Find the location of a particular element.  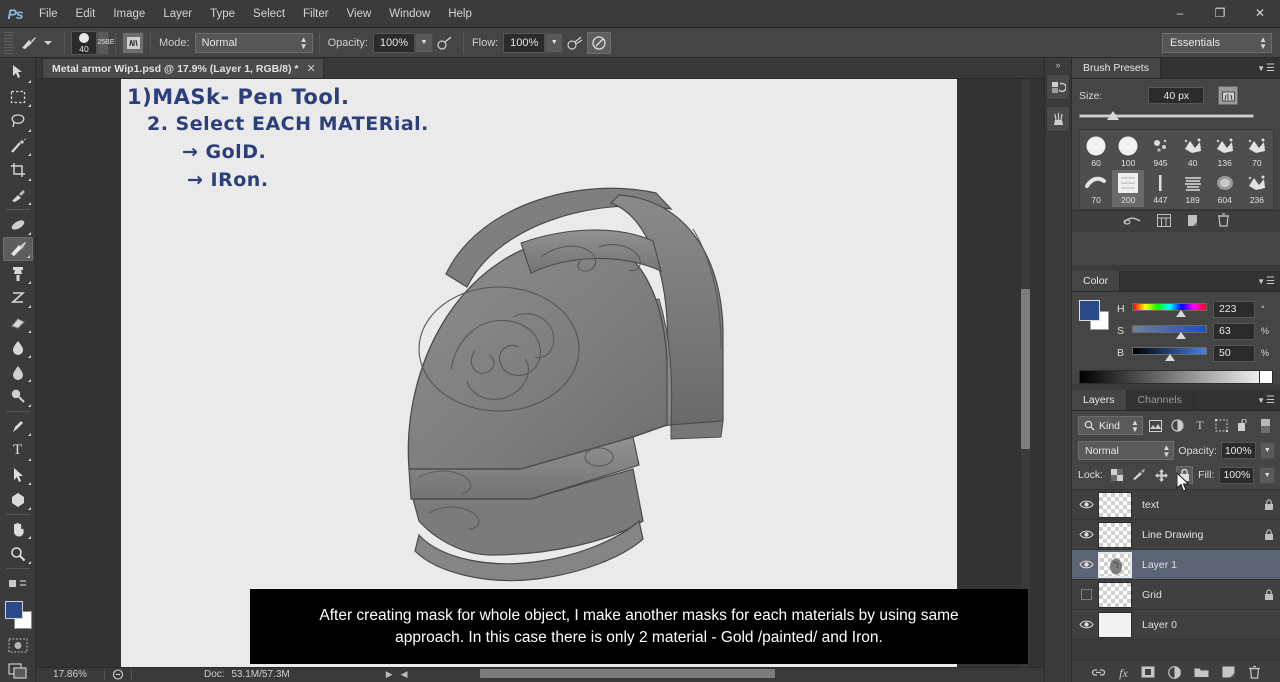

tab-brush-presets: Brush Presets is located at coordinates (1116, 68).